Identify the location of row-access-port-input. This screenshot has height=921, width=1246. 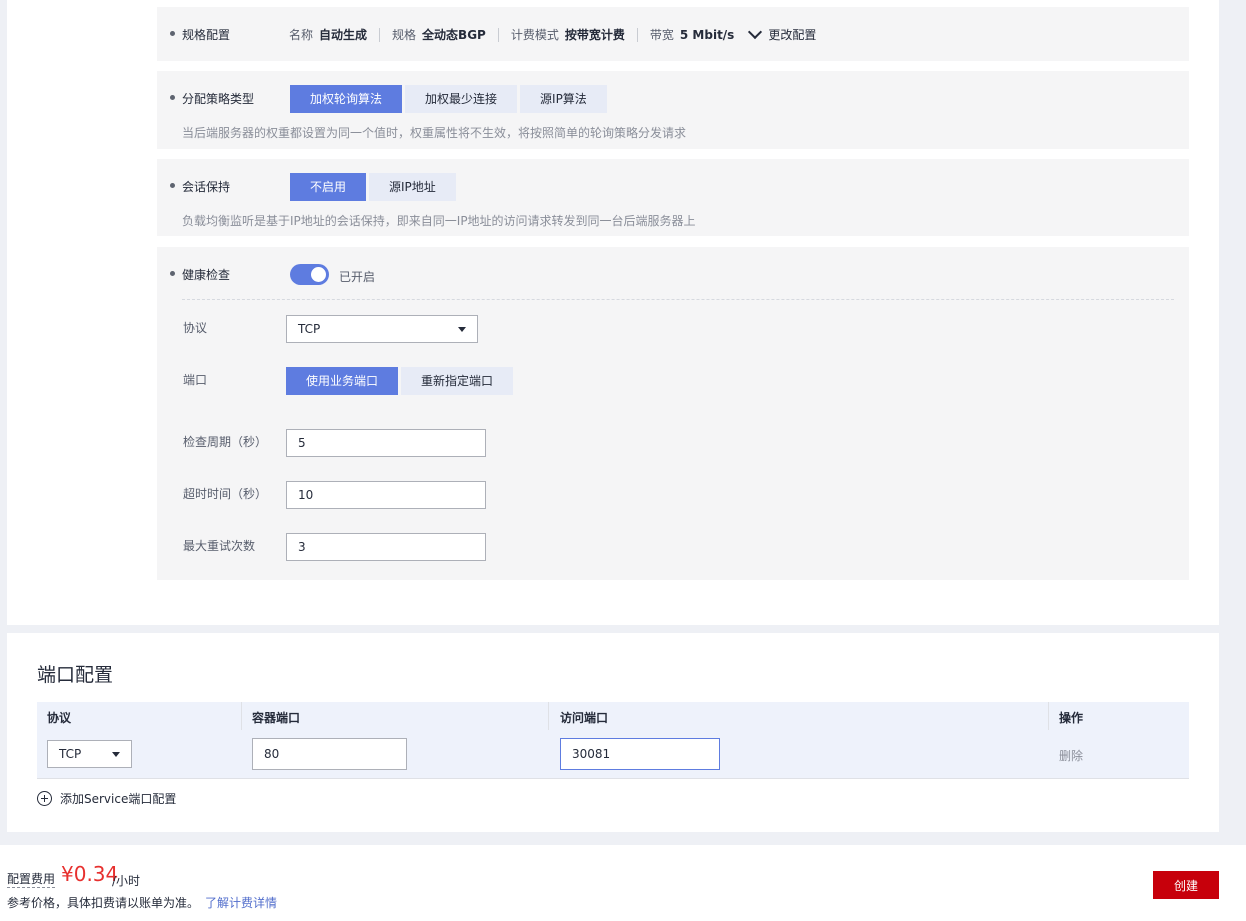
(640, 754).